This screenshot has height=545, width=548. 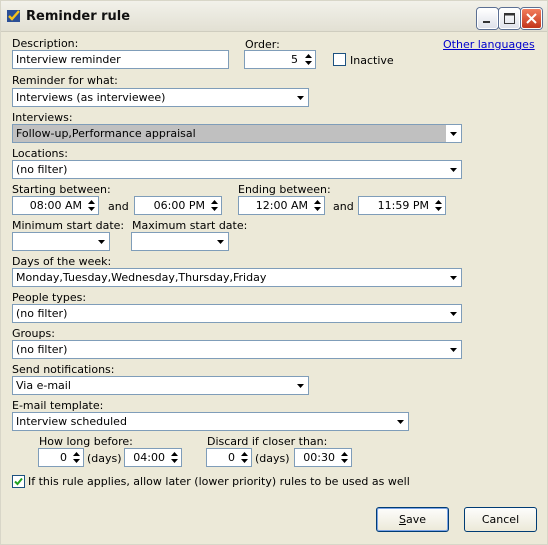 I want to click on days-unit-label: (days), so click(x=272, y=458).